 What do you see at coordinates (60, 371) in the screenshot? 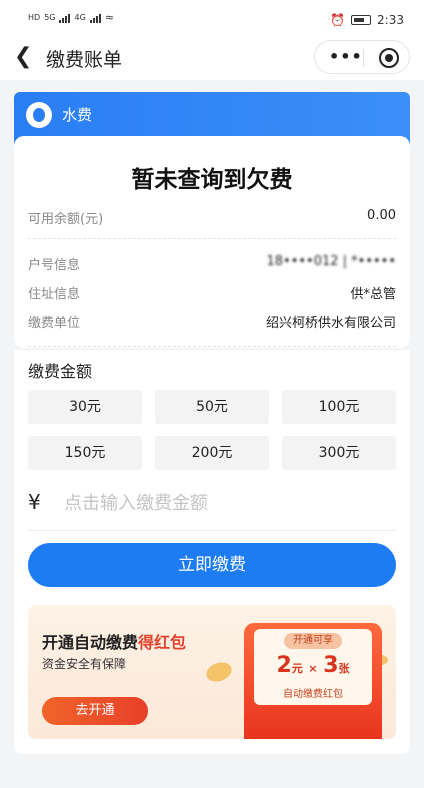
I see `payment-section-title: 缴费金额` at bounding box center [60, 371].